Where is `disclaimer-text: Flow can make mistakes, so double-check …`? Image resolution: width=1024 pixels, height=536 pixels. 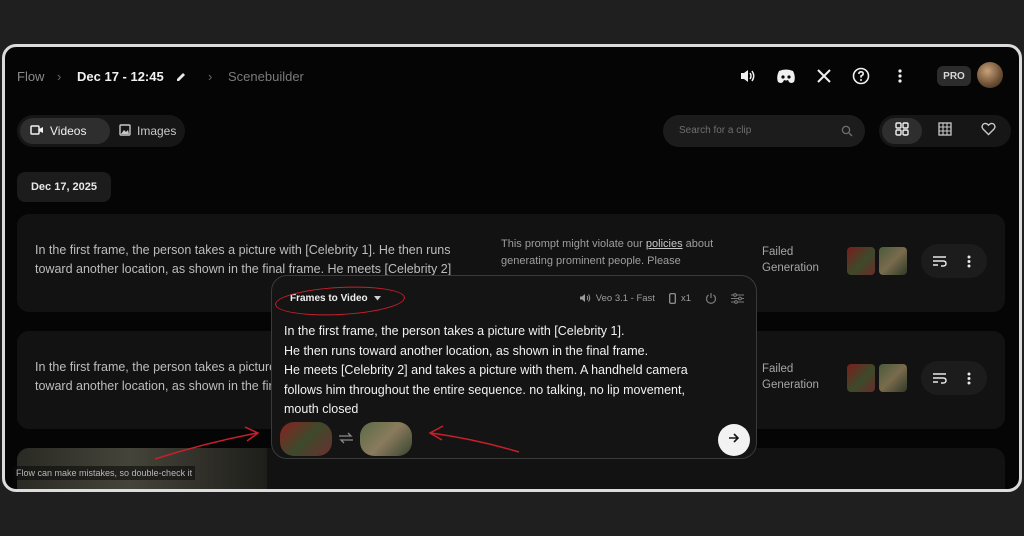
disclaimer-text: Flow can make mistakes, so double-check … is located at coordinates (104, 473).